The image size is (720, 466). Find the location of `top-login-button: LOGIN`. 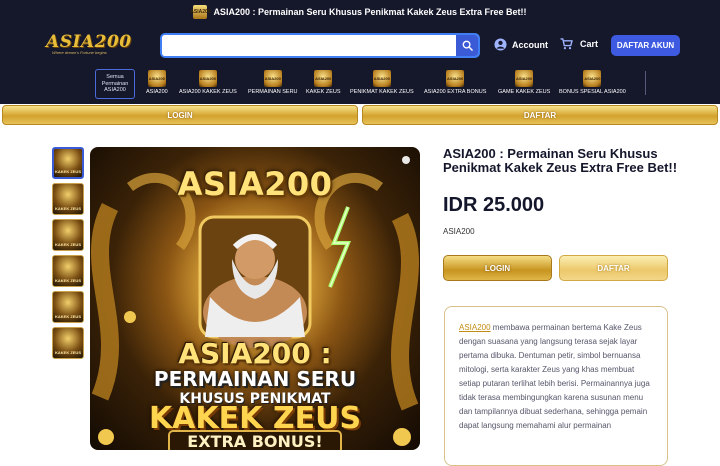

top-login-button: LOGIN is located at coordinates (180, 115).